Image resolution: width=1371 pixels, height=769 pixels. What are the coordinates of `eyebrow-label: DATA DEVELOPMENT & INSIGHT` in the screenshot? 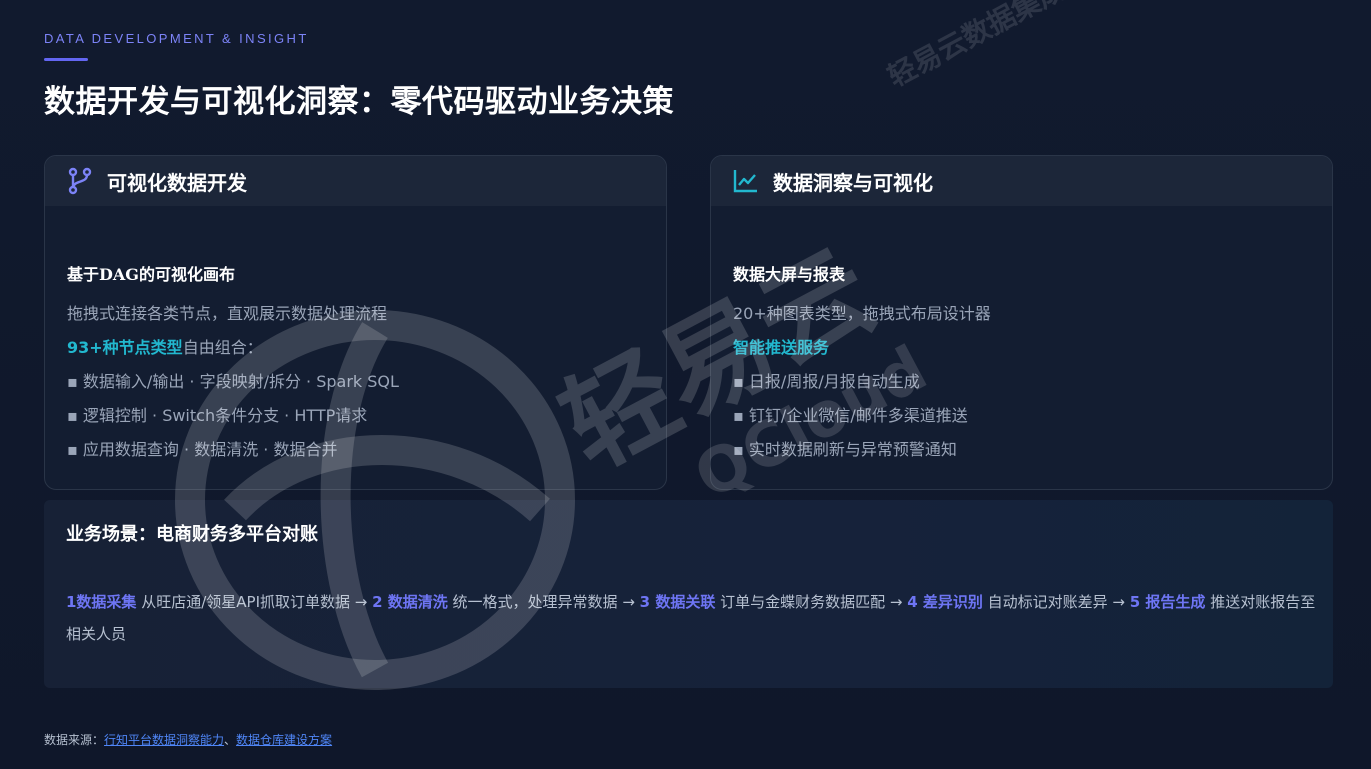 It's located at (176, 38).